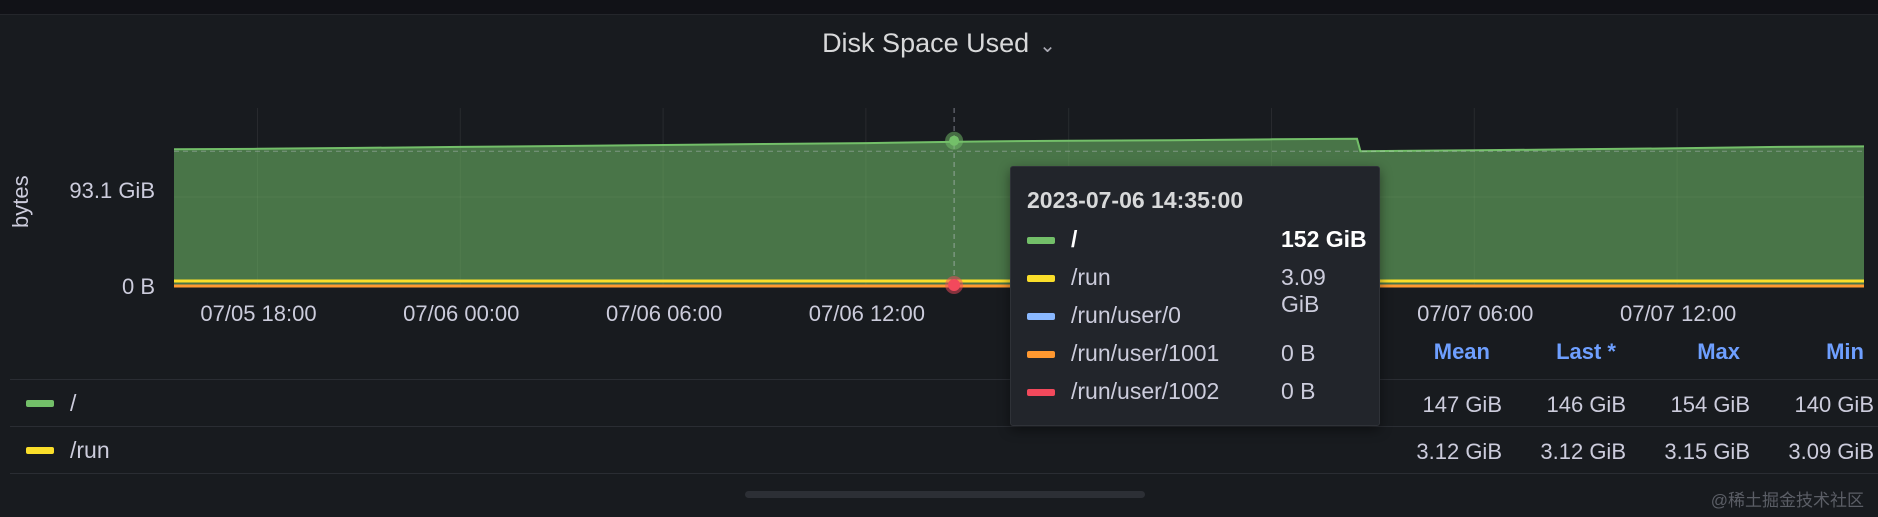  Describe the element at coordinates (1710, 404) in the screenshot. I see `legend-value-max: 154 GiB` at that location.